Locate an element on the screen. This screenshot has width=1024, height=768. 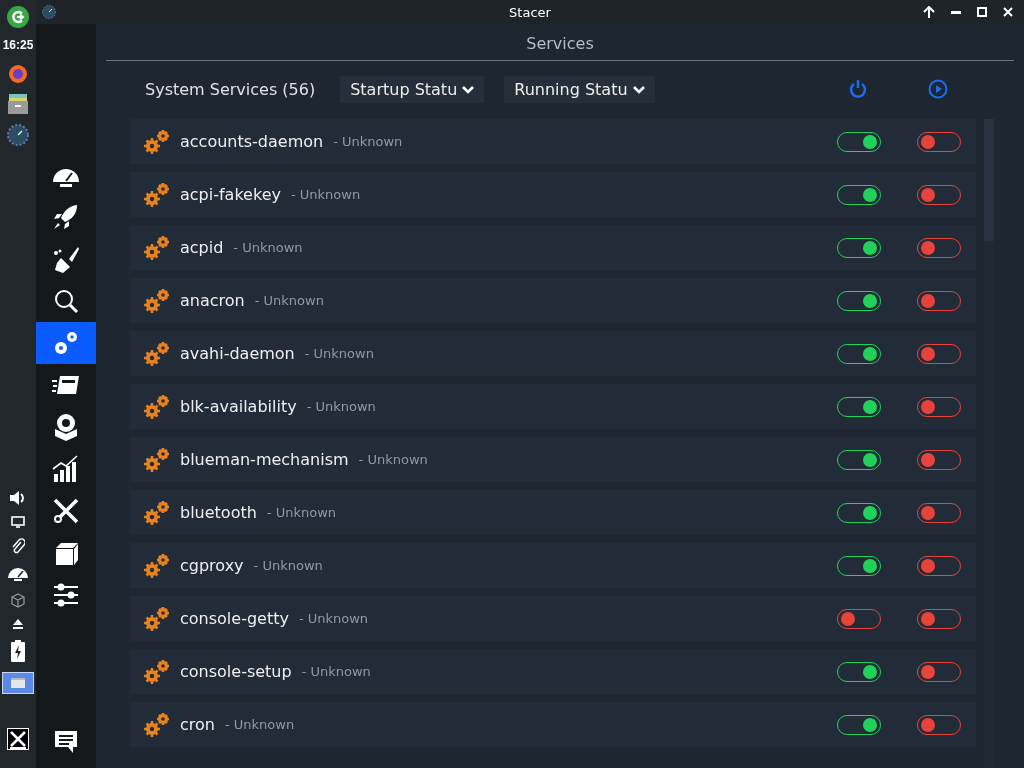
box-icon is located at coordinates (18, 600).